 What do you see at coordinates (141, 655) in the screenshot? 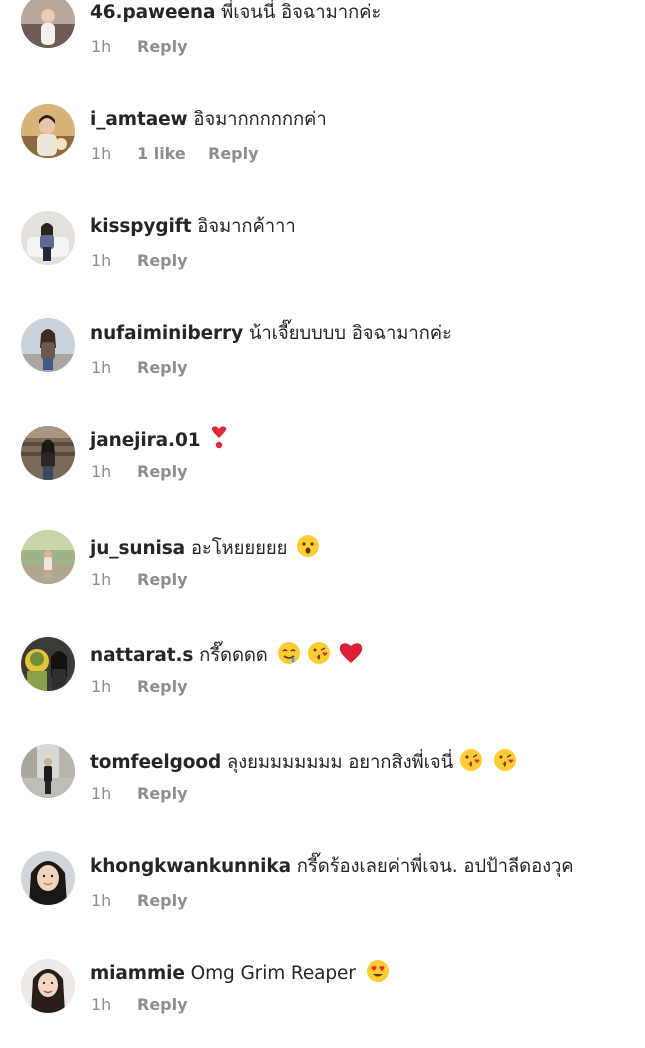
I see `comment-username: nattarat.s` at bounding box center [141, 655].